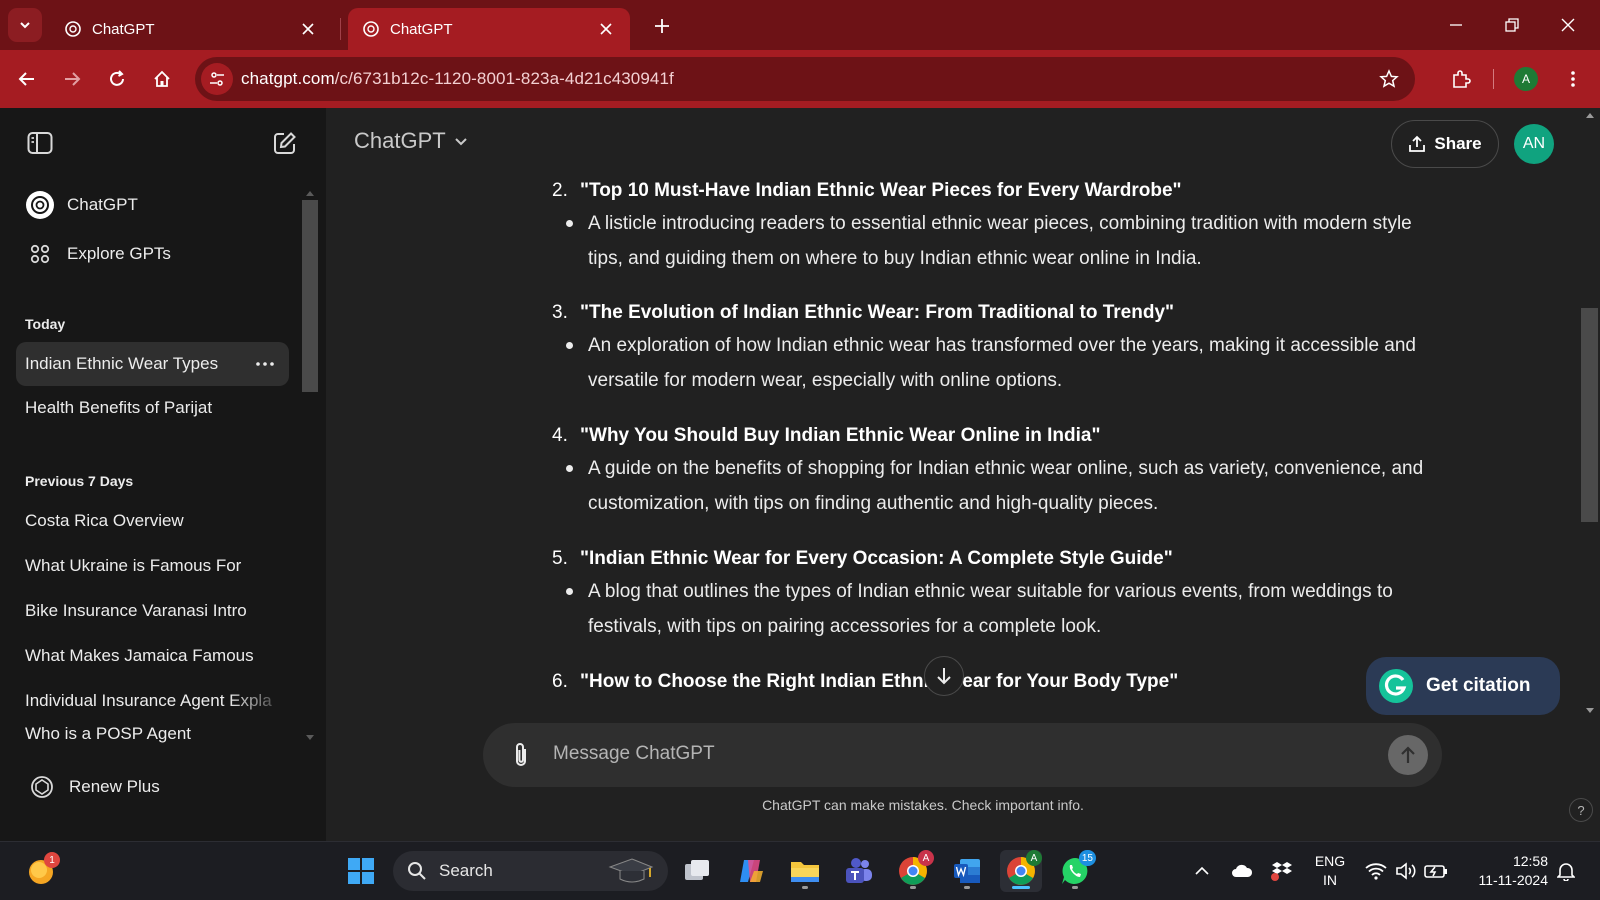  Describe the element at coordinates (1330, 871) in the screenshot. I see `language-indicator: ENG IN` at that location.